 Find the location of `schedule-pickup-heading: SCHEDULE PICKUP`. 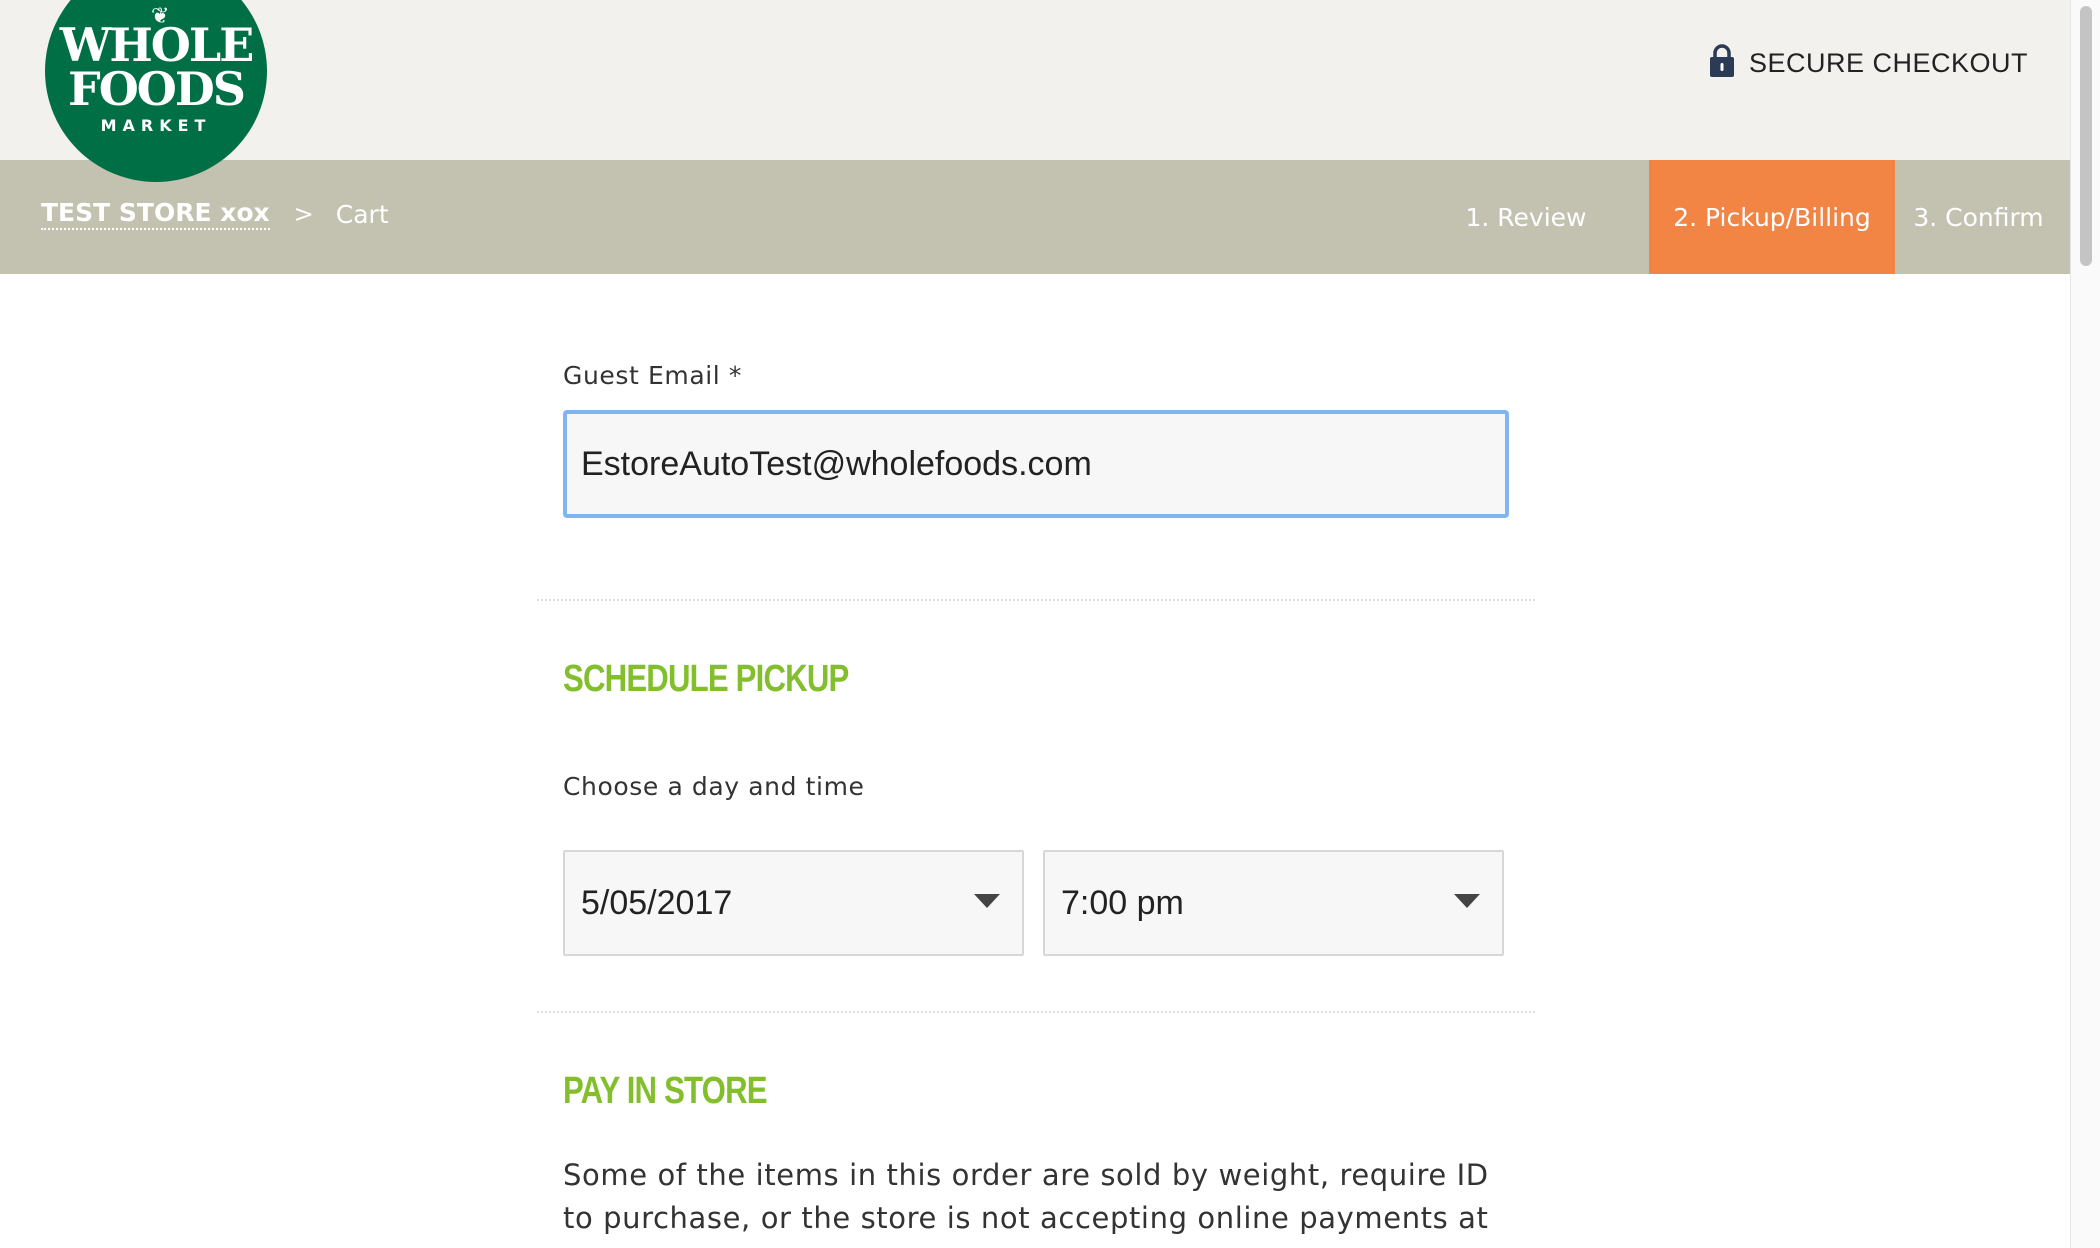

schedule-pickup-heading: SCHEDULE PICKUP is located at coordinates (706, 679).